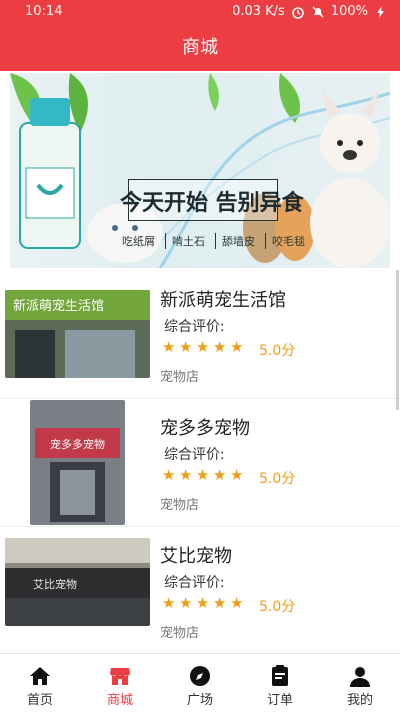  I want to click on tab-label: 广场, so click(199, 700).